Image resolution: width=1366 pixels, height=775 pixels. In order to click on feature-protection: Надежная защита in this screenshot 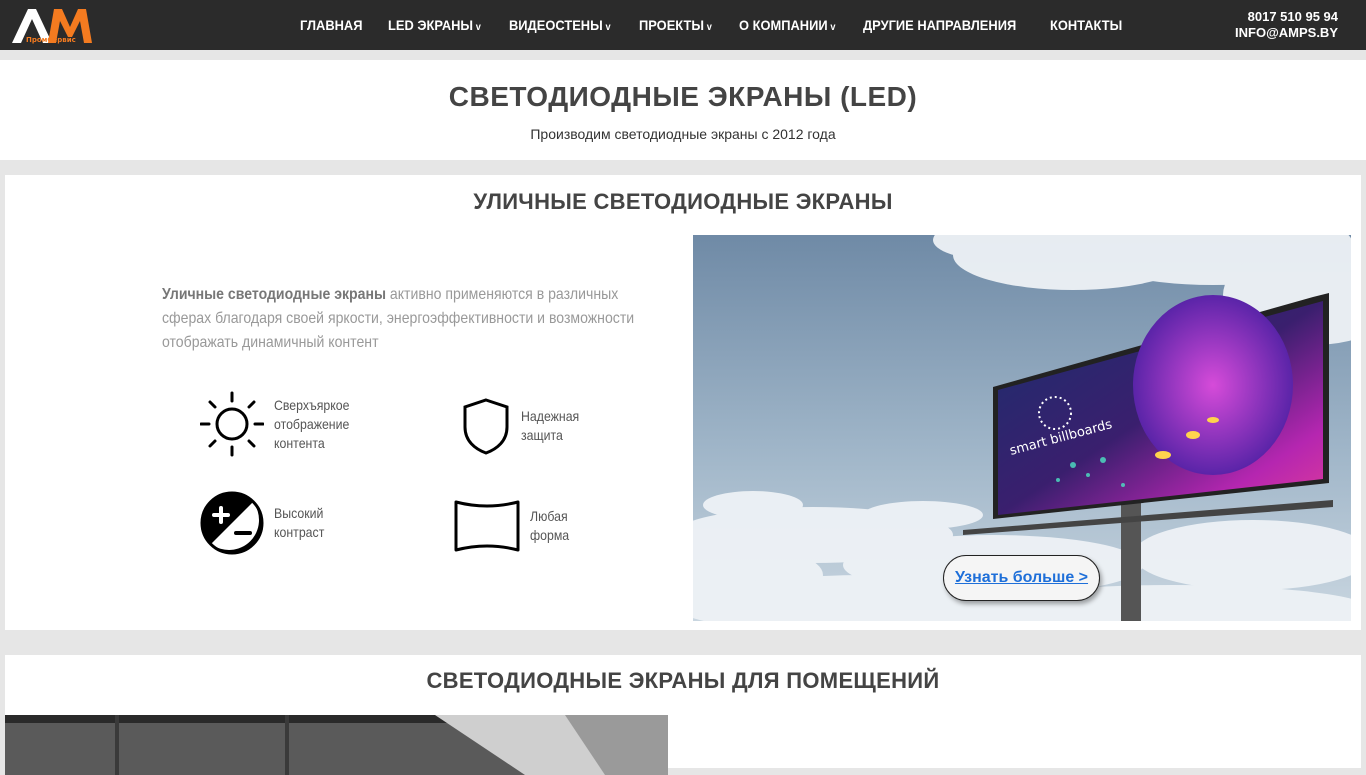, I will do `click(526, 426)`.